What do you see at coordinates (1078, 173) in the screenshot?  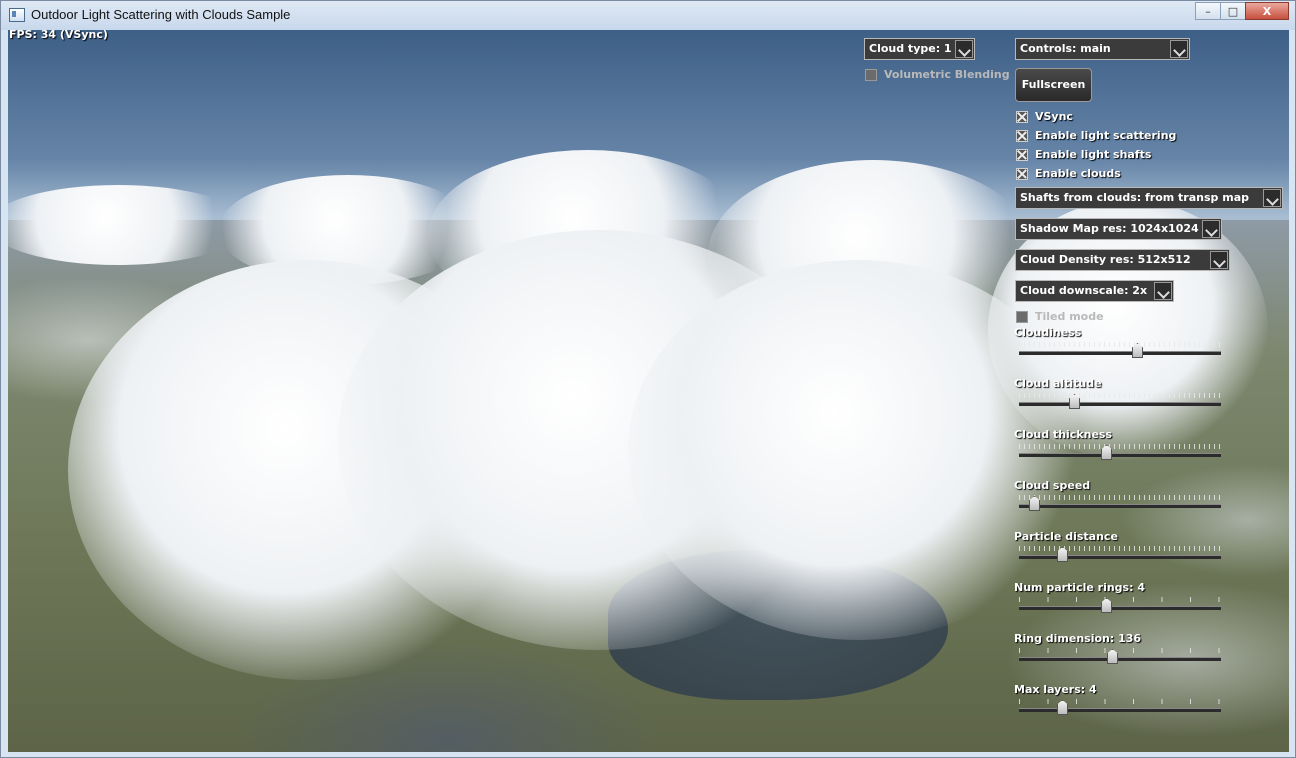 I see `enable-clouds-label: Enable clouds` at bounding box center [1078, 173].